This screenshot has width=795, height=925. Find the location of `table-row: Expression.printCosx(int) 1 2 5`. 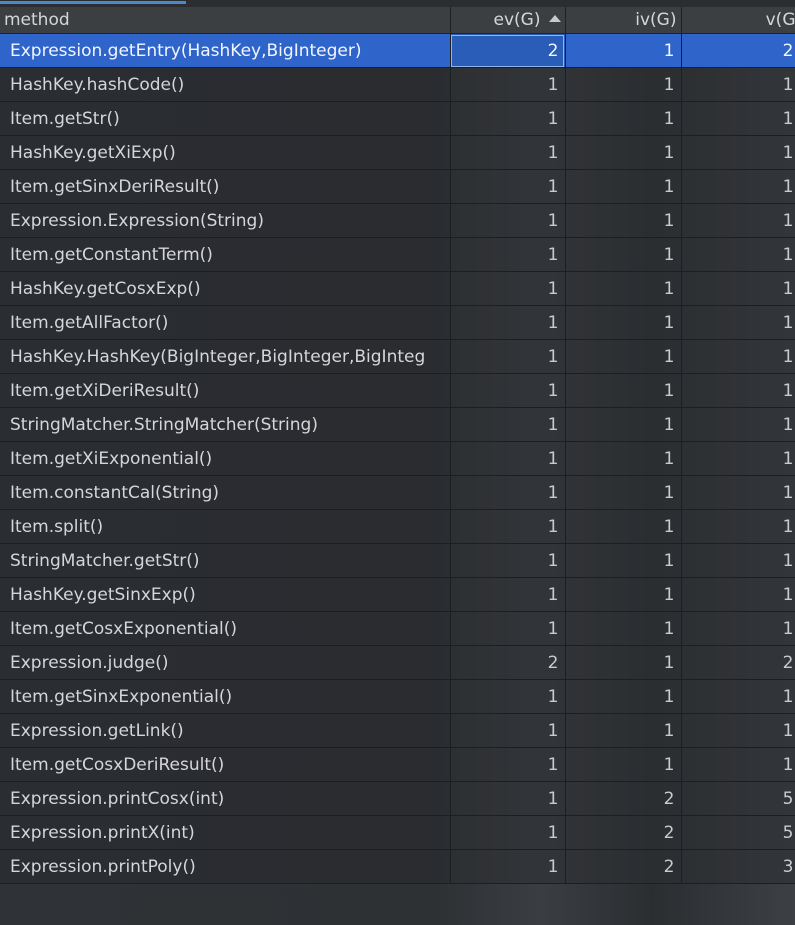

table-row: Expression.printCosx(int) 1 2 5 is located at coordinates (397, 798).